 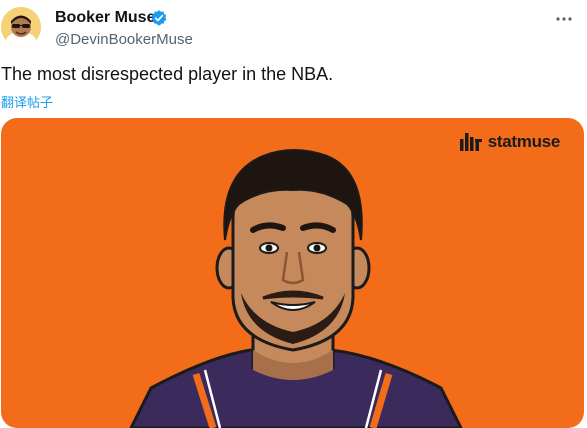 What do you see at coordinates (27, 101) in the screenshot?
I see `translate-post-link: 翻译帖子` at bounding box center [27, 101].